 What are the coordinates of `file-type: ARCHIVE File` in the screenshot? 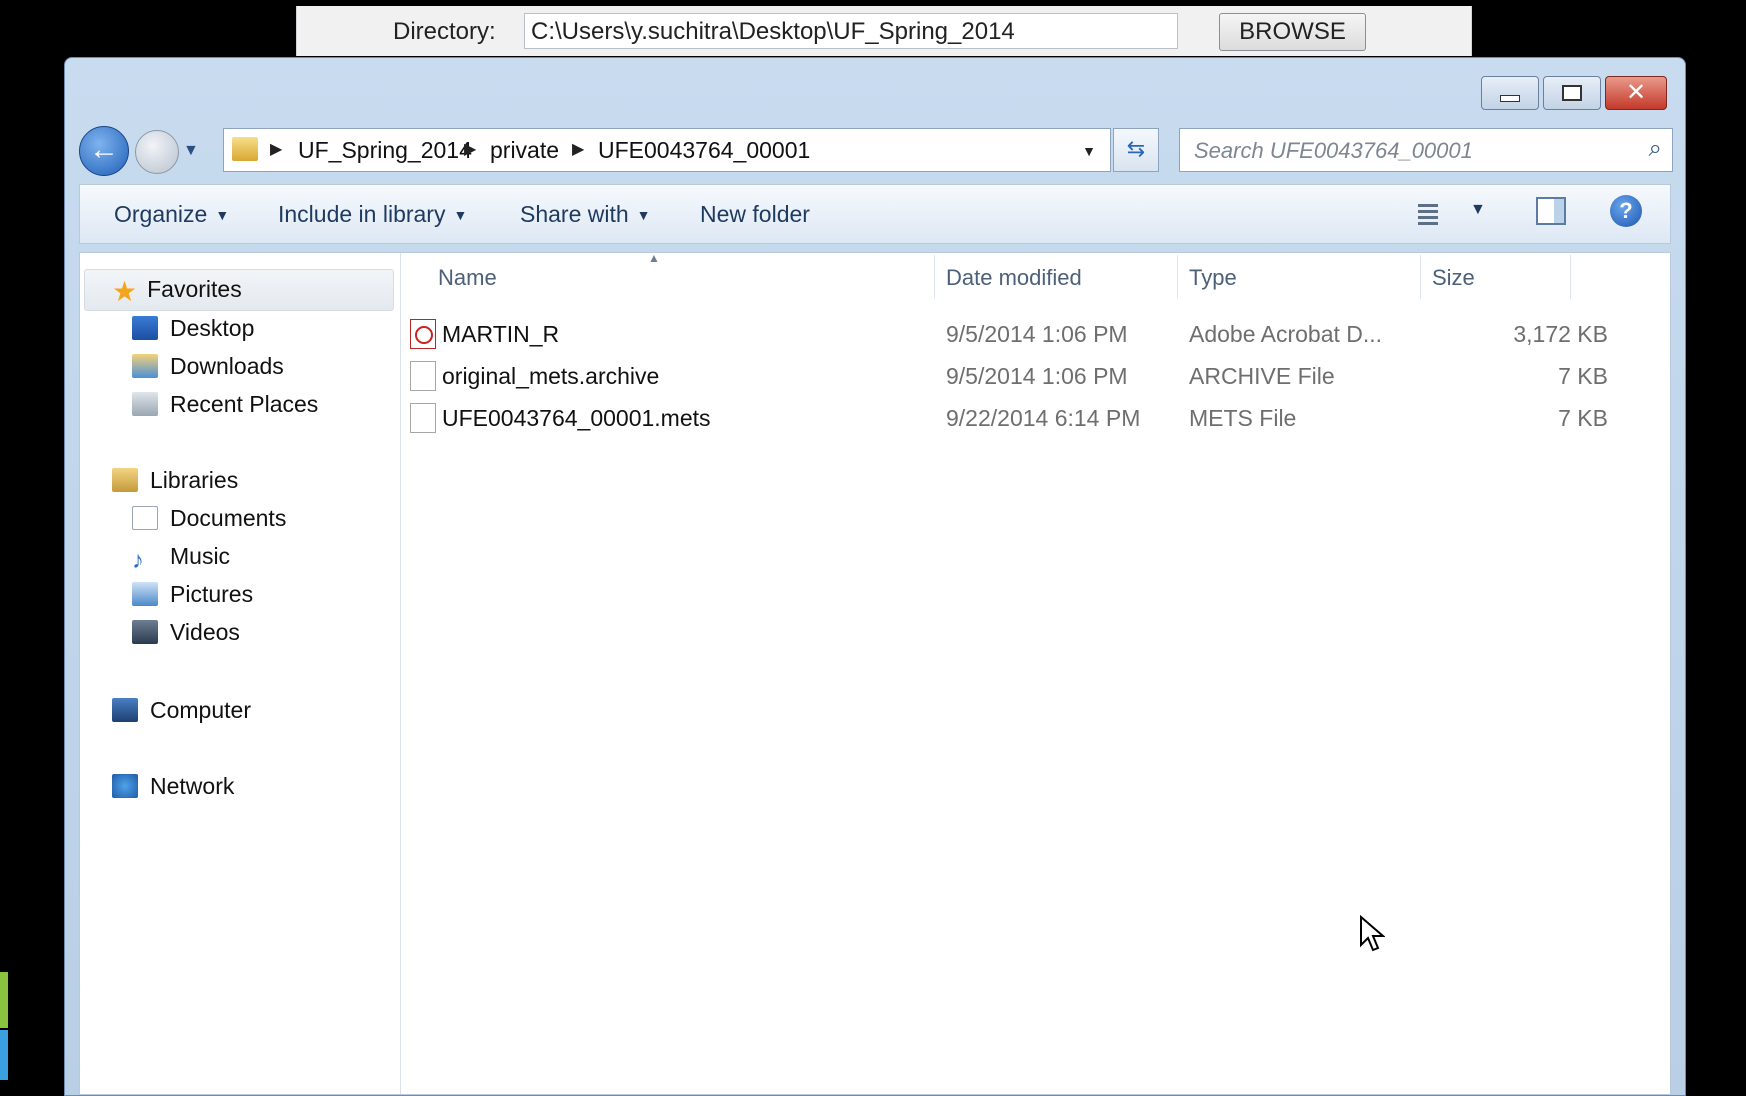 It's located at (1262, 376).